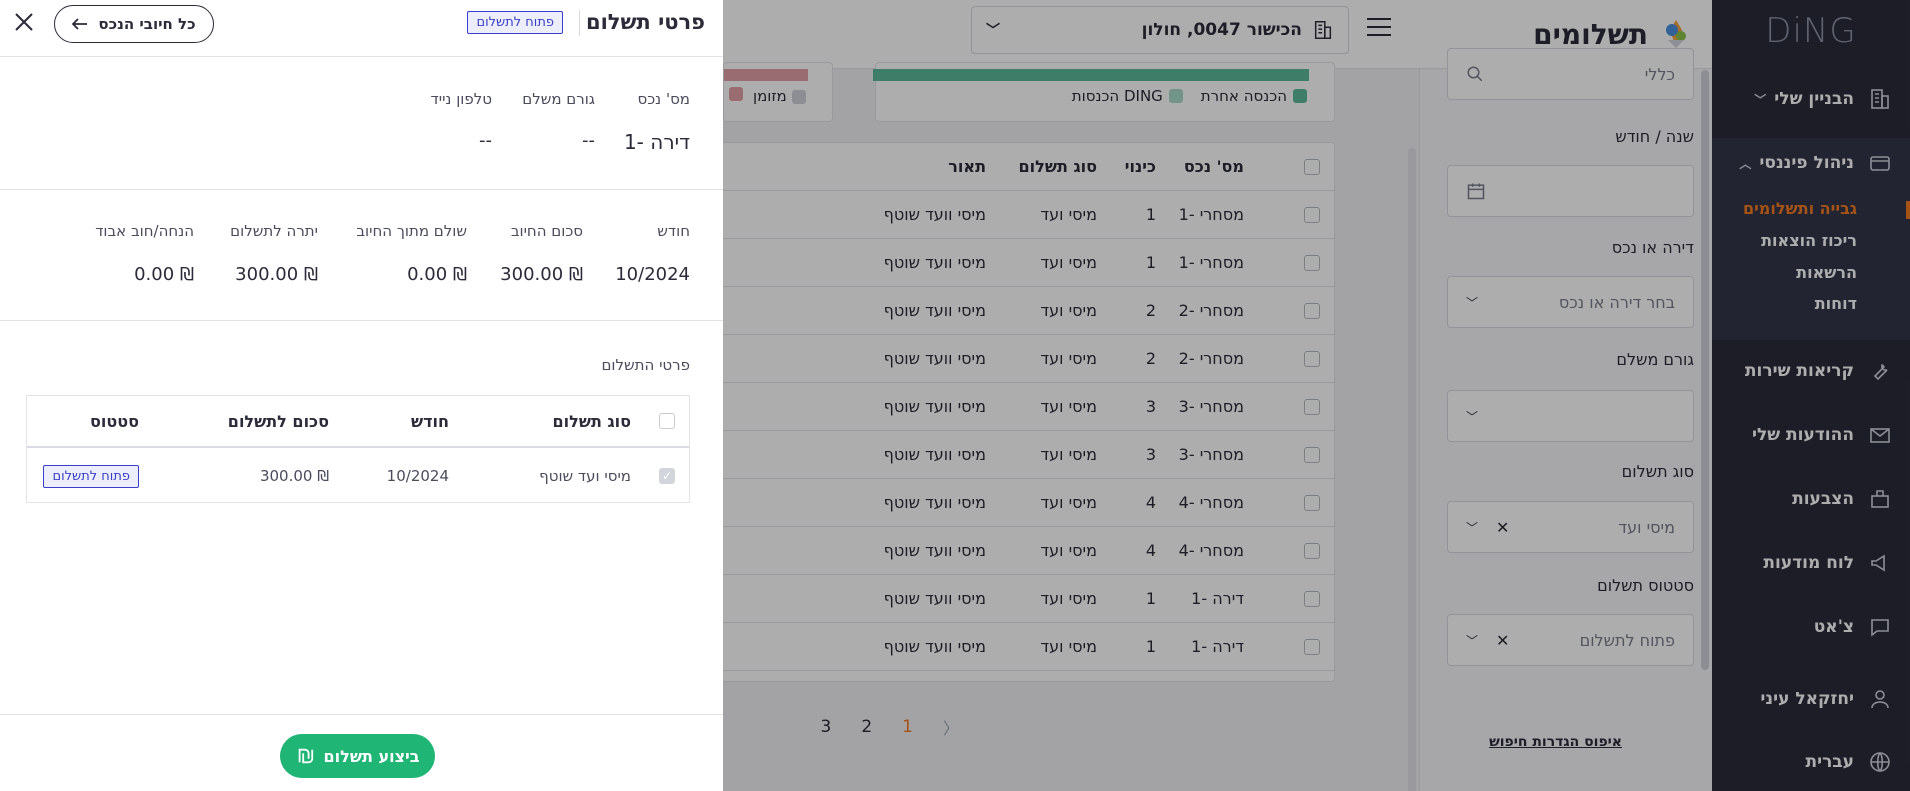  Describe the element at coordinates (437, 274) in the screenshot. I see `paid-value: ₪ 0.00` at that location.